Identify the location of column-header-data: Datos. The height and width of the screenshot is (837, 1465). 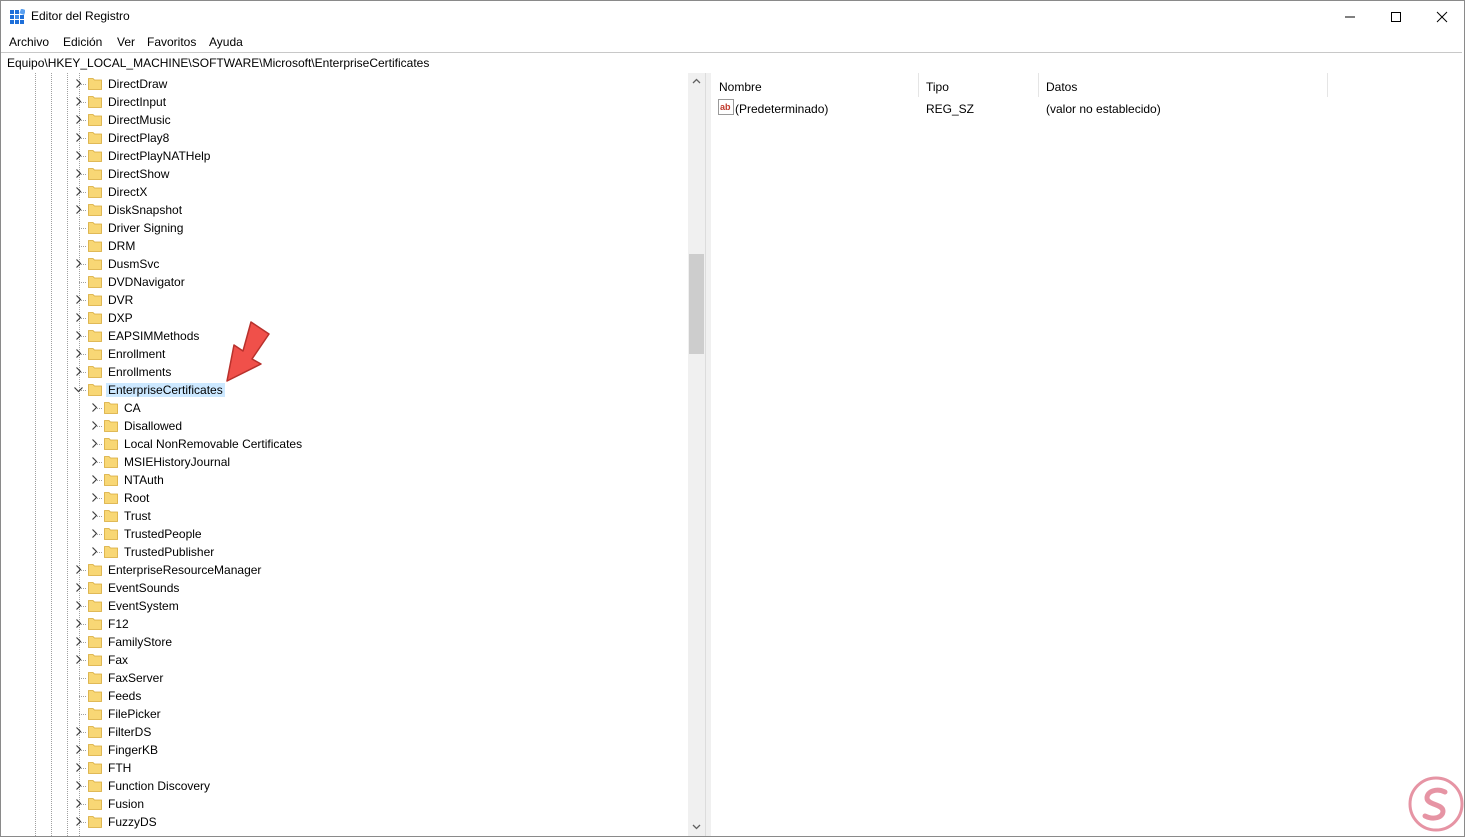
(1183, 85).